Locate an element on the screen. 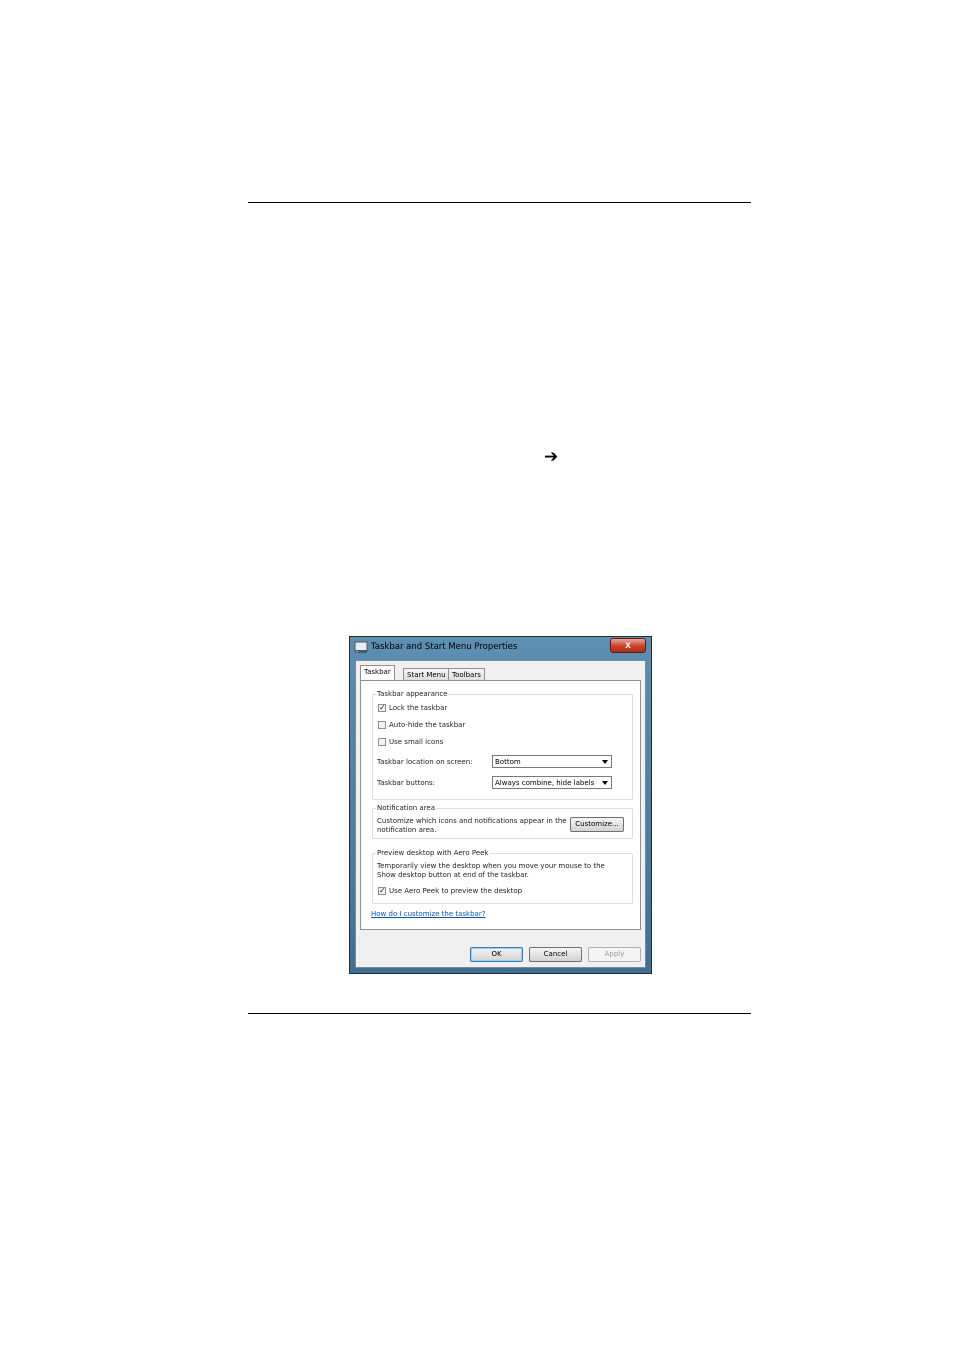 Image resolution: width=954 pixels, height=1350 pixels. tab-label: Taskbar is located at coordinates (377, 672).